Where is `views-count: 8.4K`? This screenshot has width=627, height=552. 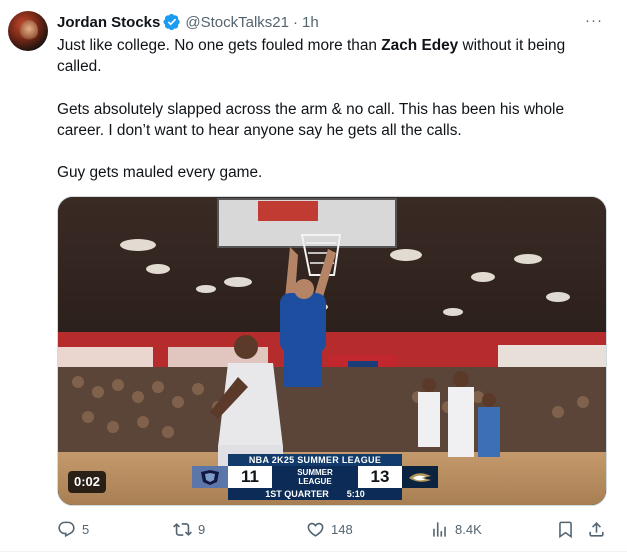 views-count: 8.4K is located at coordinates (468, 529).